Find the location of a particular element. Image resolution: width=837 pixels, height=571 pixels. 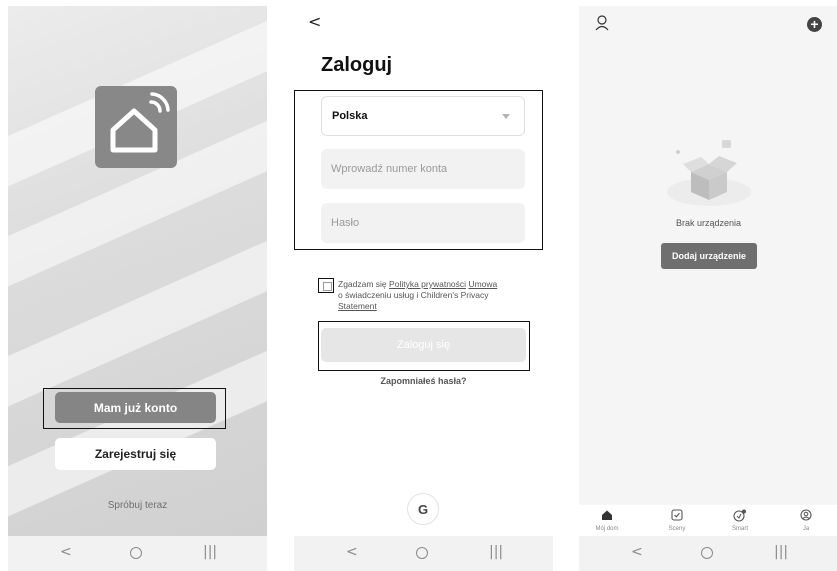

agree-prefix: Zgadzam się is located at coordinates (362, 284).